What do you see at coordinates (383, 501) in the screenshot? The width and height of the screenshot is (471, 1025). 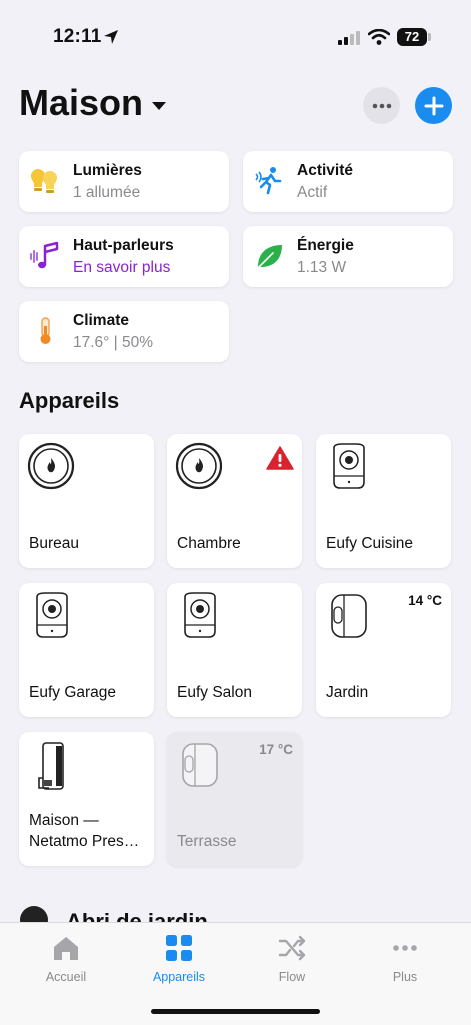 I see `device-card-eufy-cuisine: Eufy Cuisine` at bounding box center [383, 501].